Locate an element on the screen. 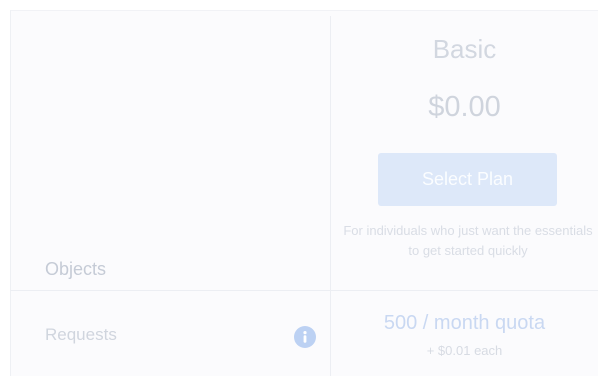 This screenshot has width=598, height=376. requests-quota: 500 / month quota is located at coordinates (464, 323).